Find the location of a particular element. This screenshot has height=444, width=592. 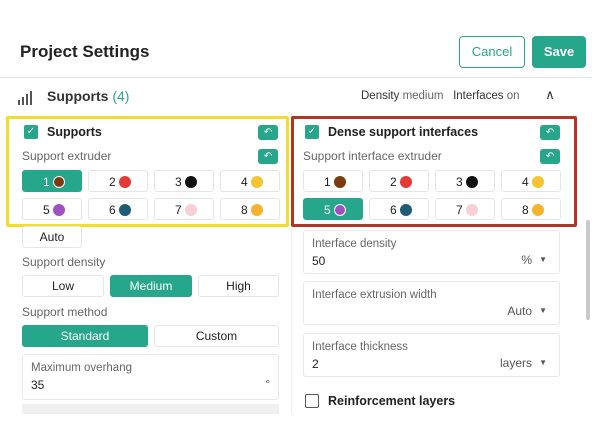

support-density-label: Support density is located at coordinates (64, 262).